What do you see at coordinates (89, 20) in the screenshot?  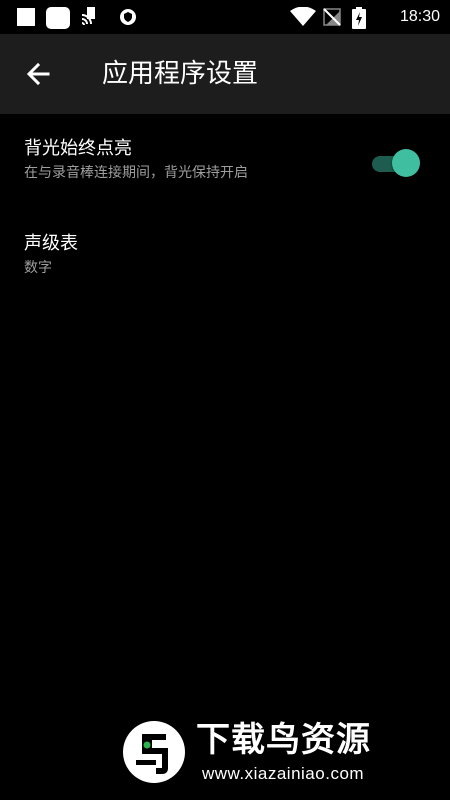 I see `nfc-icon` at bounding box center [89, 20].